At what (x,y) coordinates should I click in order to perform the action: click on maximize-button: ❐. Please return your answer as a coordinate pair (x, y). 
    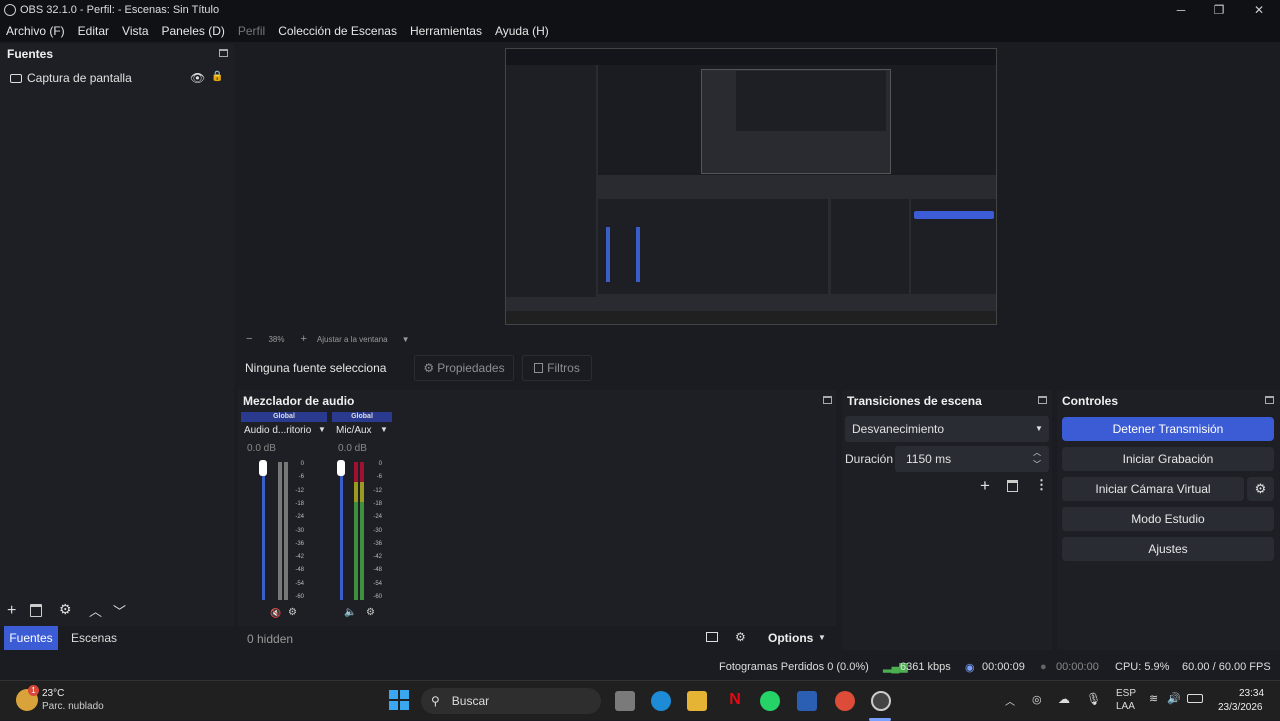
    Looking at the image, I should click on (1219, 10).